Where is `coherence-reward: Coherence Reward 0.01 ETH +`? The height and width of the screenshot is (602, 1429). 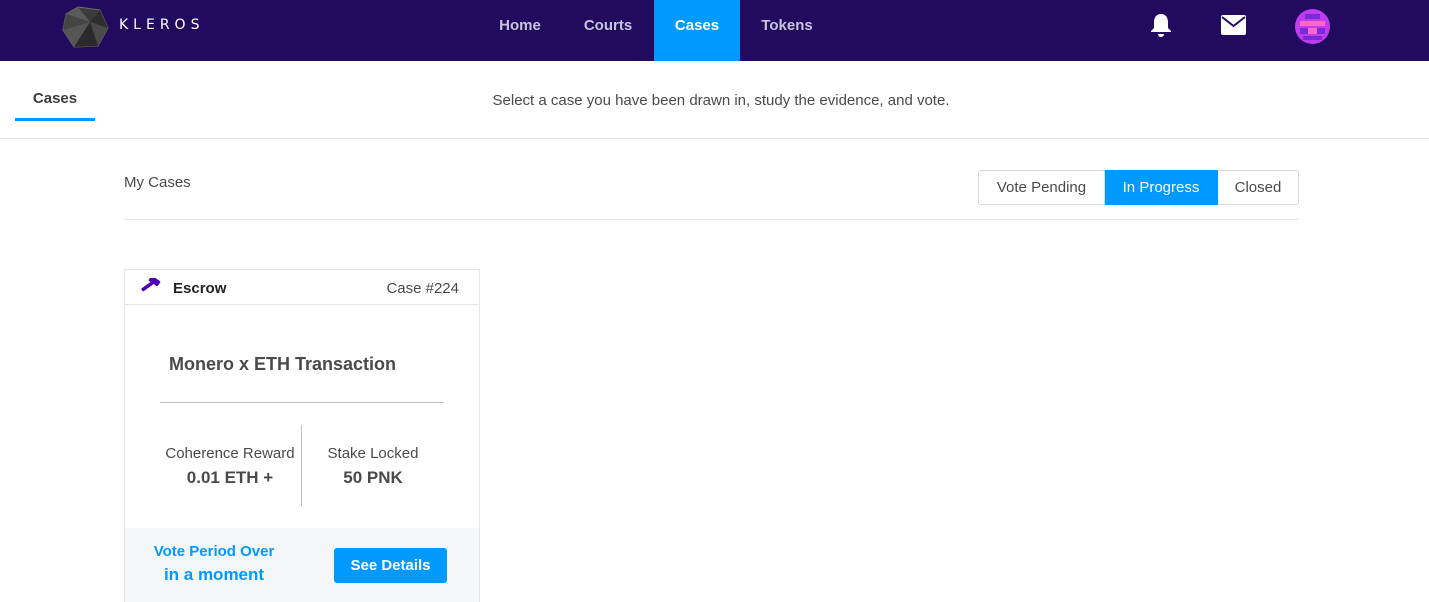 coherence-reward: Coherence Reward 0.01 ETH + is located at coordinates (230, 466).